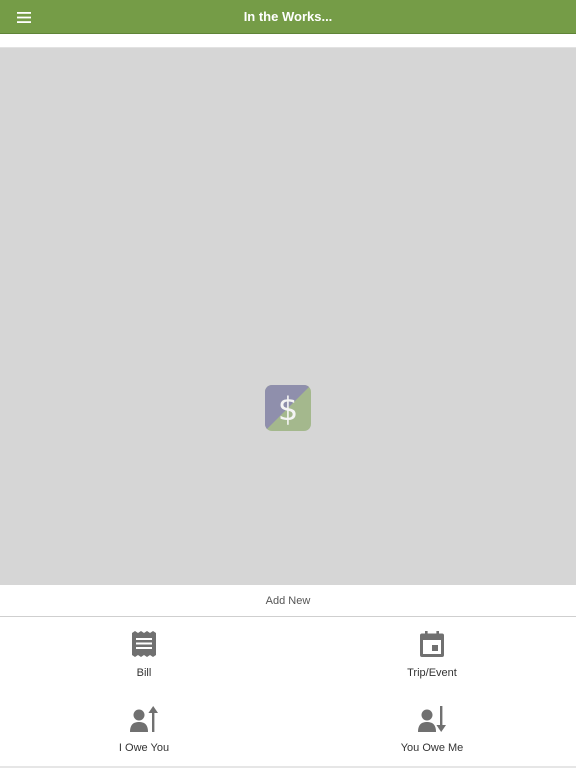 Image resolution: width=576 pixels, height=768 pixels. I want to click on calendar-icon, so click(432, 644).